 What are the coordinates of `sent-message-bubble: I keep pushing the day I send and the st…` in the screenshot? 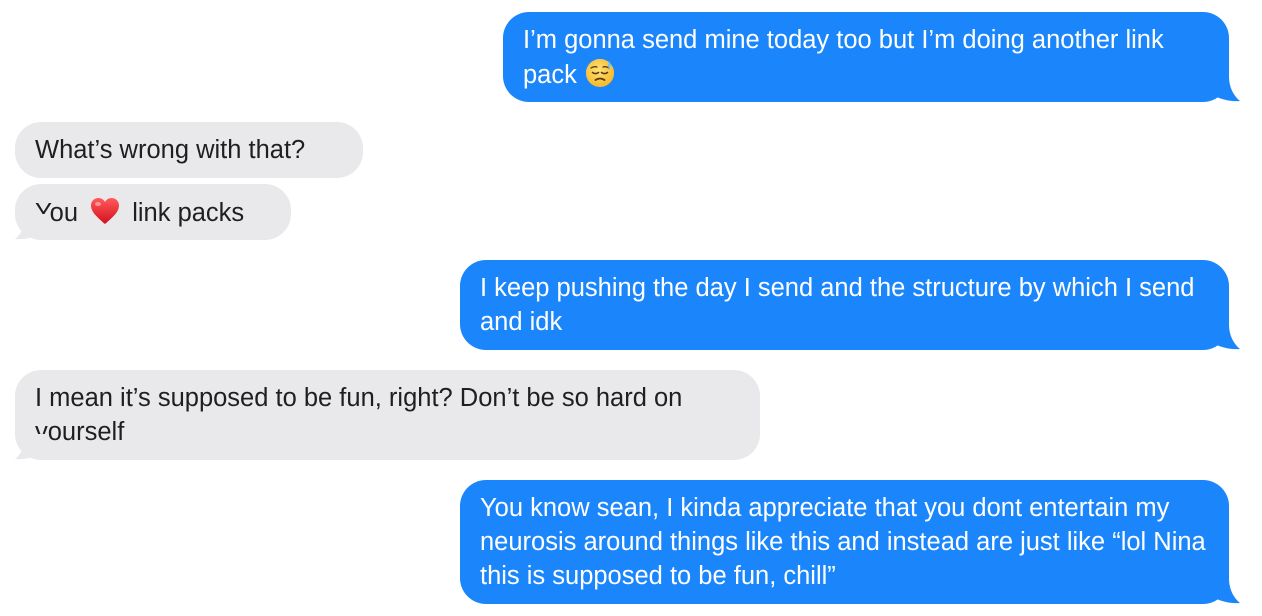 It's located at (844, 305).